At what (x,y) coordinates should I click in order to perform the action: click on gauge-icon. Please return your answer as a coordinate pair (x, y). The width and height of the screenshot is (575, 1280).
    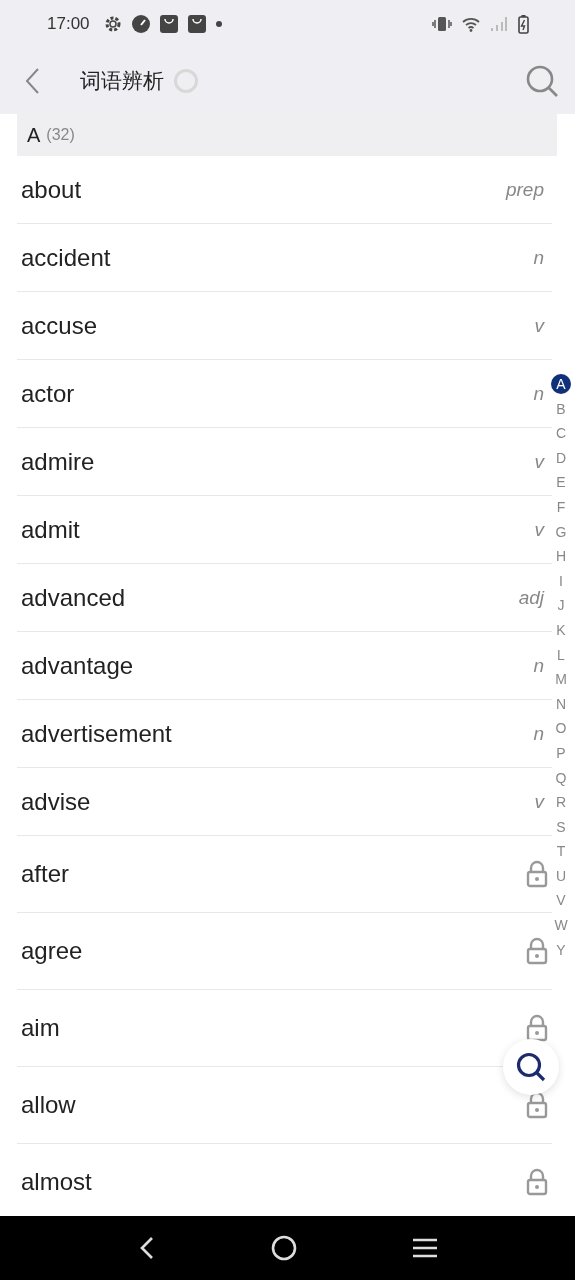
    Looking at the image, I should click on (140, 24).